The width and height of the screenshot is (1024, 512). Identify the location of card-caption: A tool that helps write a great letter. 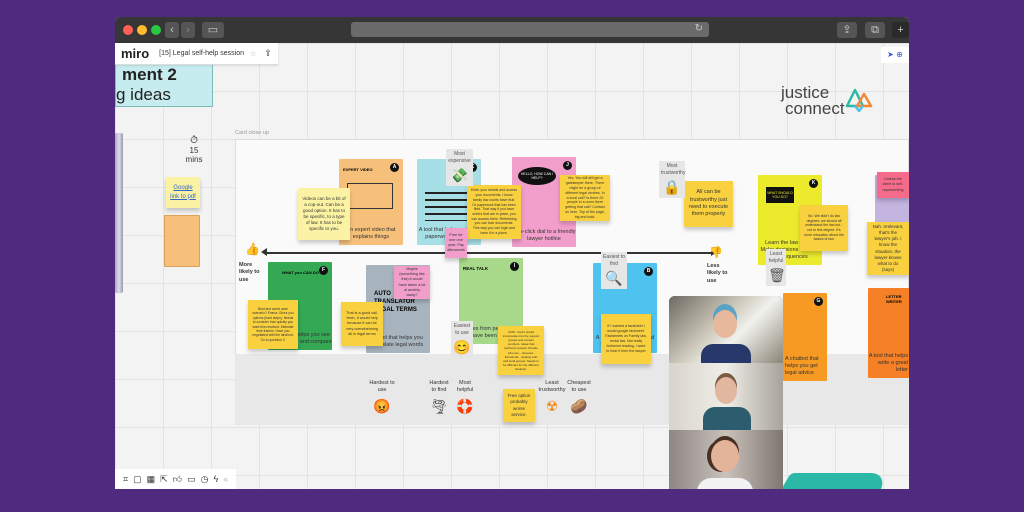
(888, 362).